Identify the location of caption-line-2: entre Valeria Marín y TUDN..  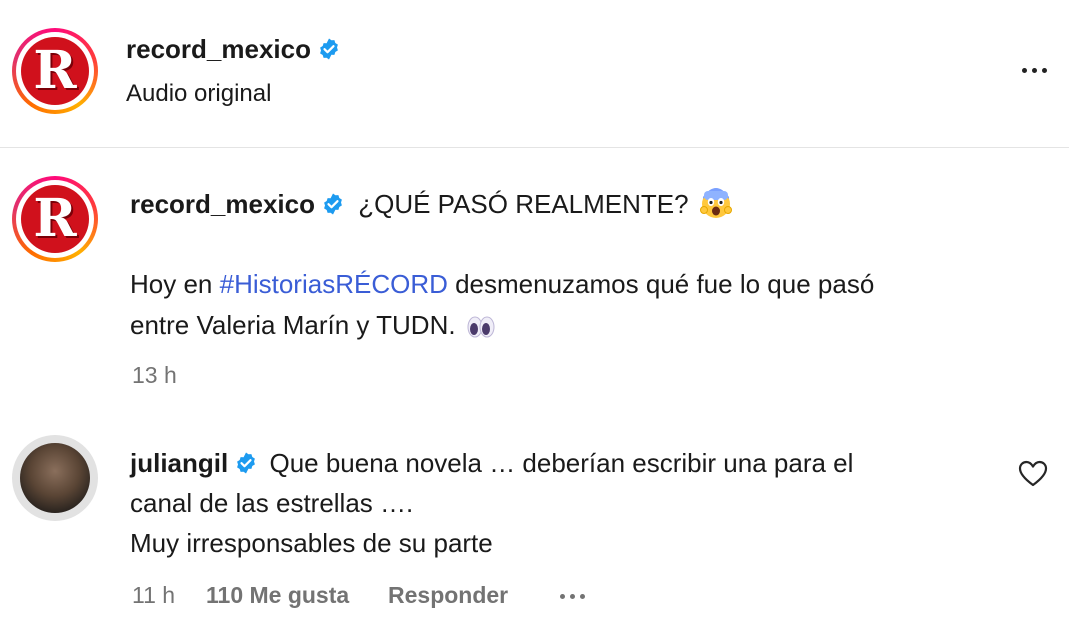
(313, 325).